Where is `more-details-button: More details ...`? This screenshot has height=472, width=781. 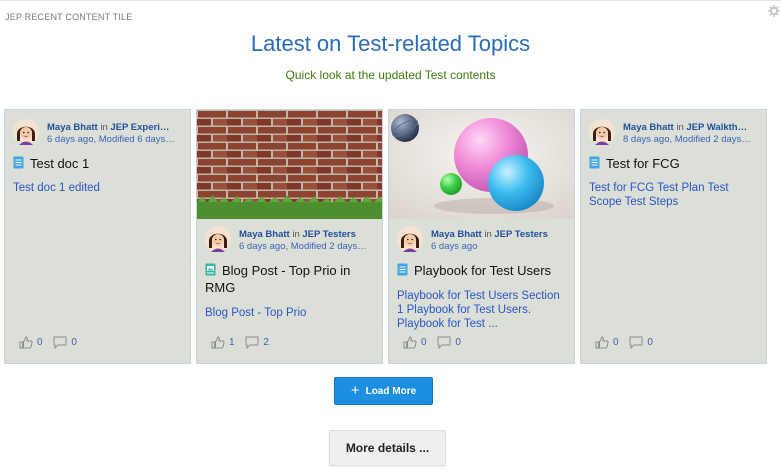
more-details-button: More details ... is located at coordinates (387, 448).